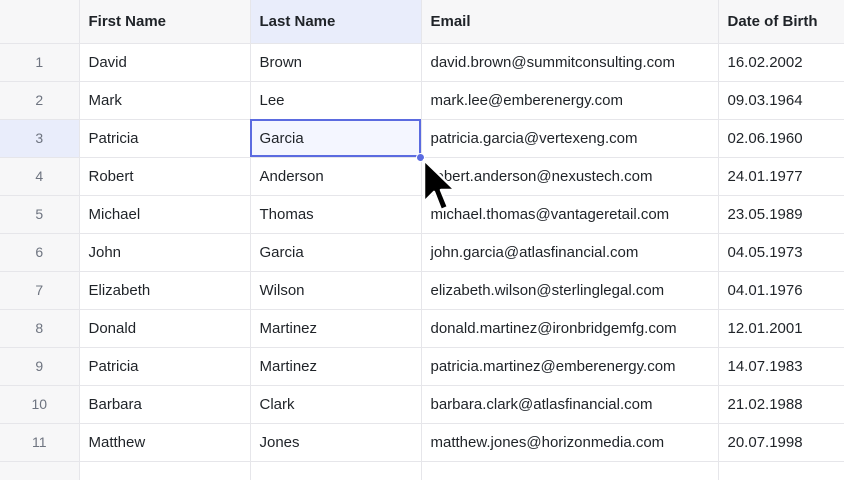 The width and height of the screenshot is (844, 480). I want to click on cell-first-name: Barbara, so click(165, 404).